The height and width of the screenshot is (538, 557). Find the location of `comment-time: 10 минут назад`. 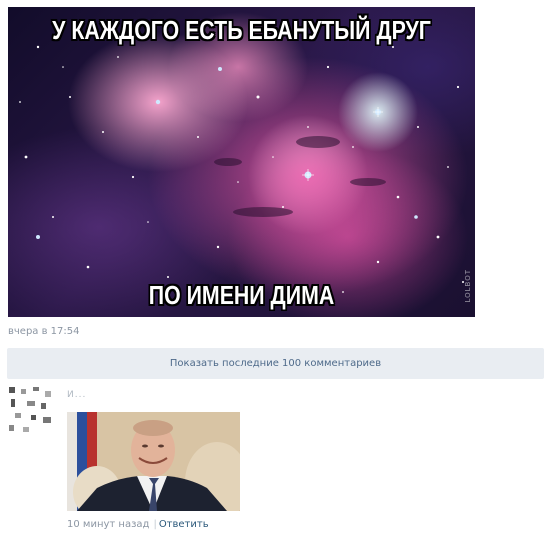

comment-time: 10 минут назад is located at coordinates (108, 524).